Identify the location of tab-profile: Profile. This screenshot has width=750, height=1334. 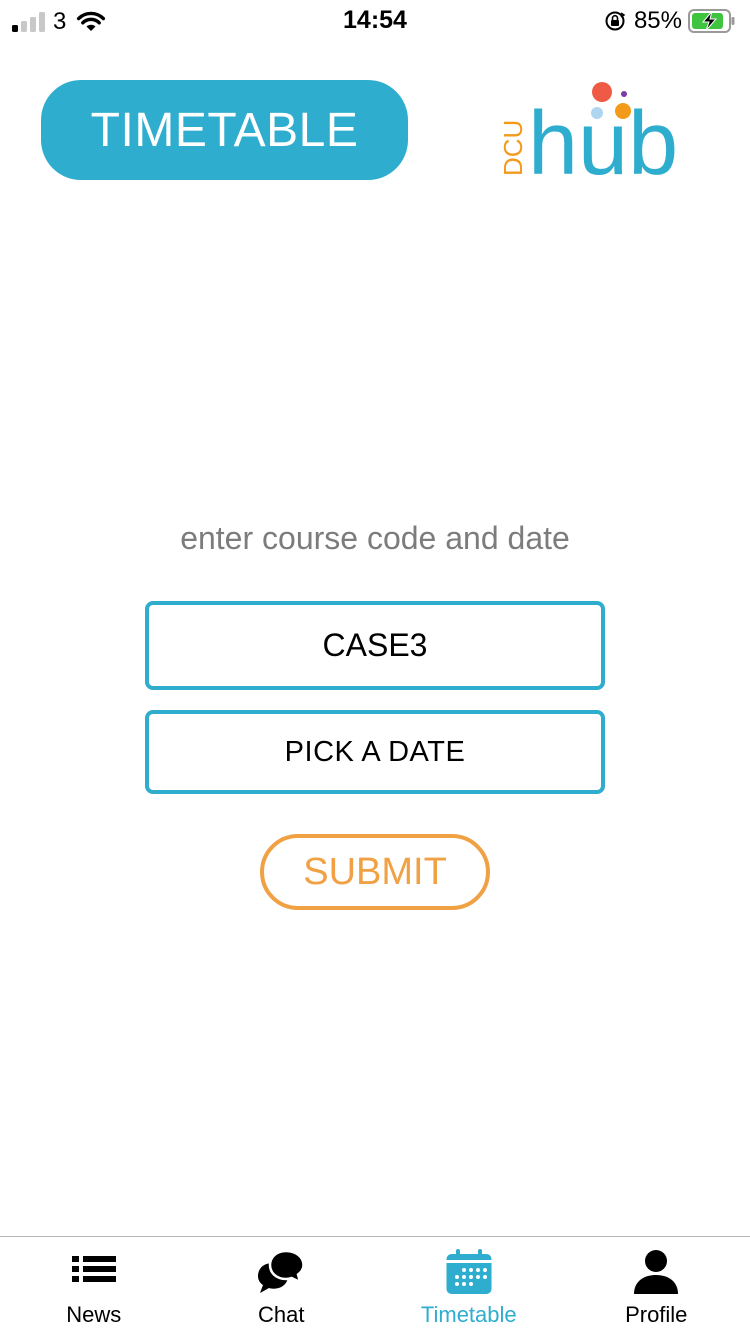
(656, 1285).